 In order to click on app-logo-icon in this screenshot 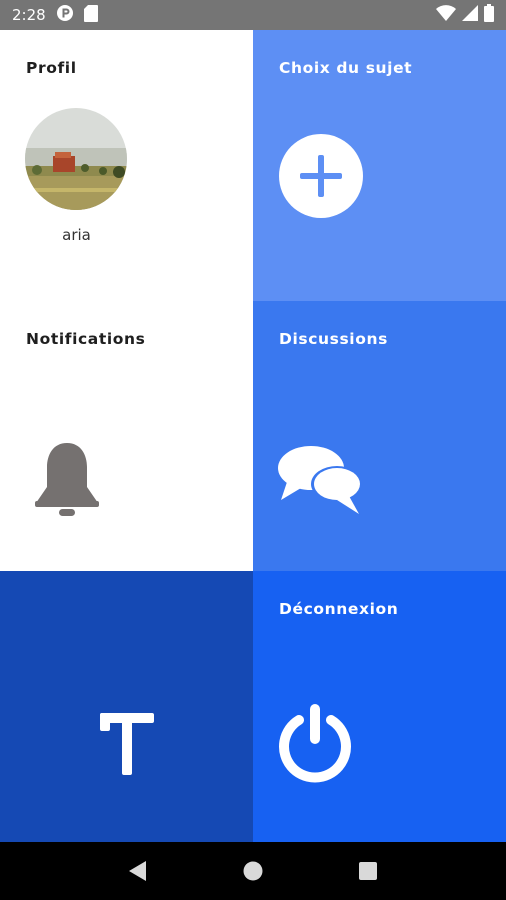, I will do `click(127, 746)`.